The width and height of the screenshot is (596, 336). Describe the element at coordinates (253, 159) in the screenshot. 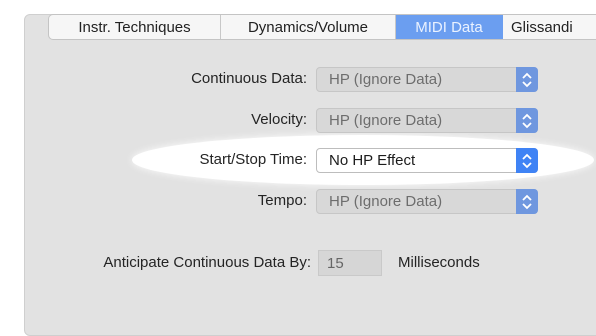

I see `start-stop-time-label: Start/Stop Time:` at that location.